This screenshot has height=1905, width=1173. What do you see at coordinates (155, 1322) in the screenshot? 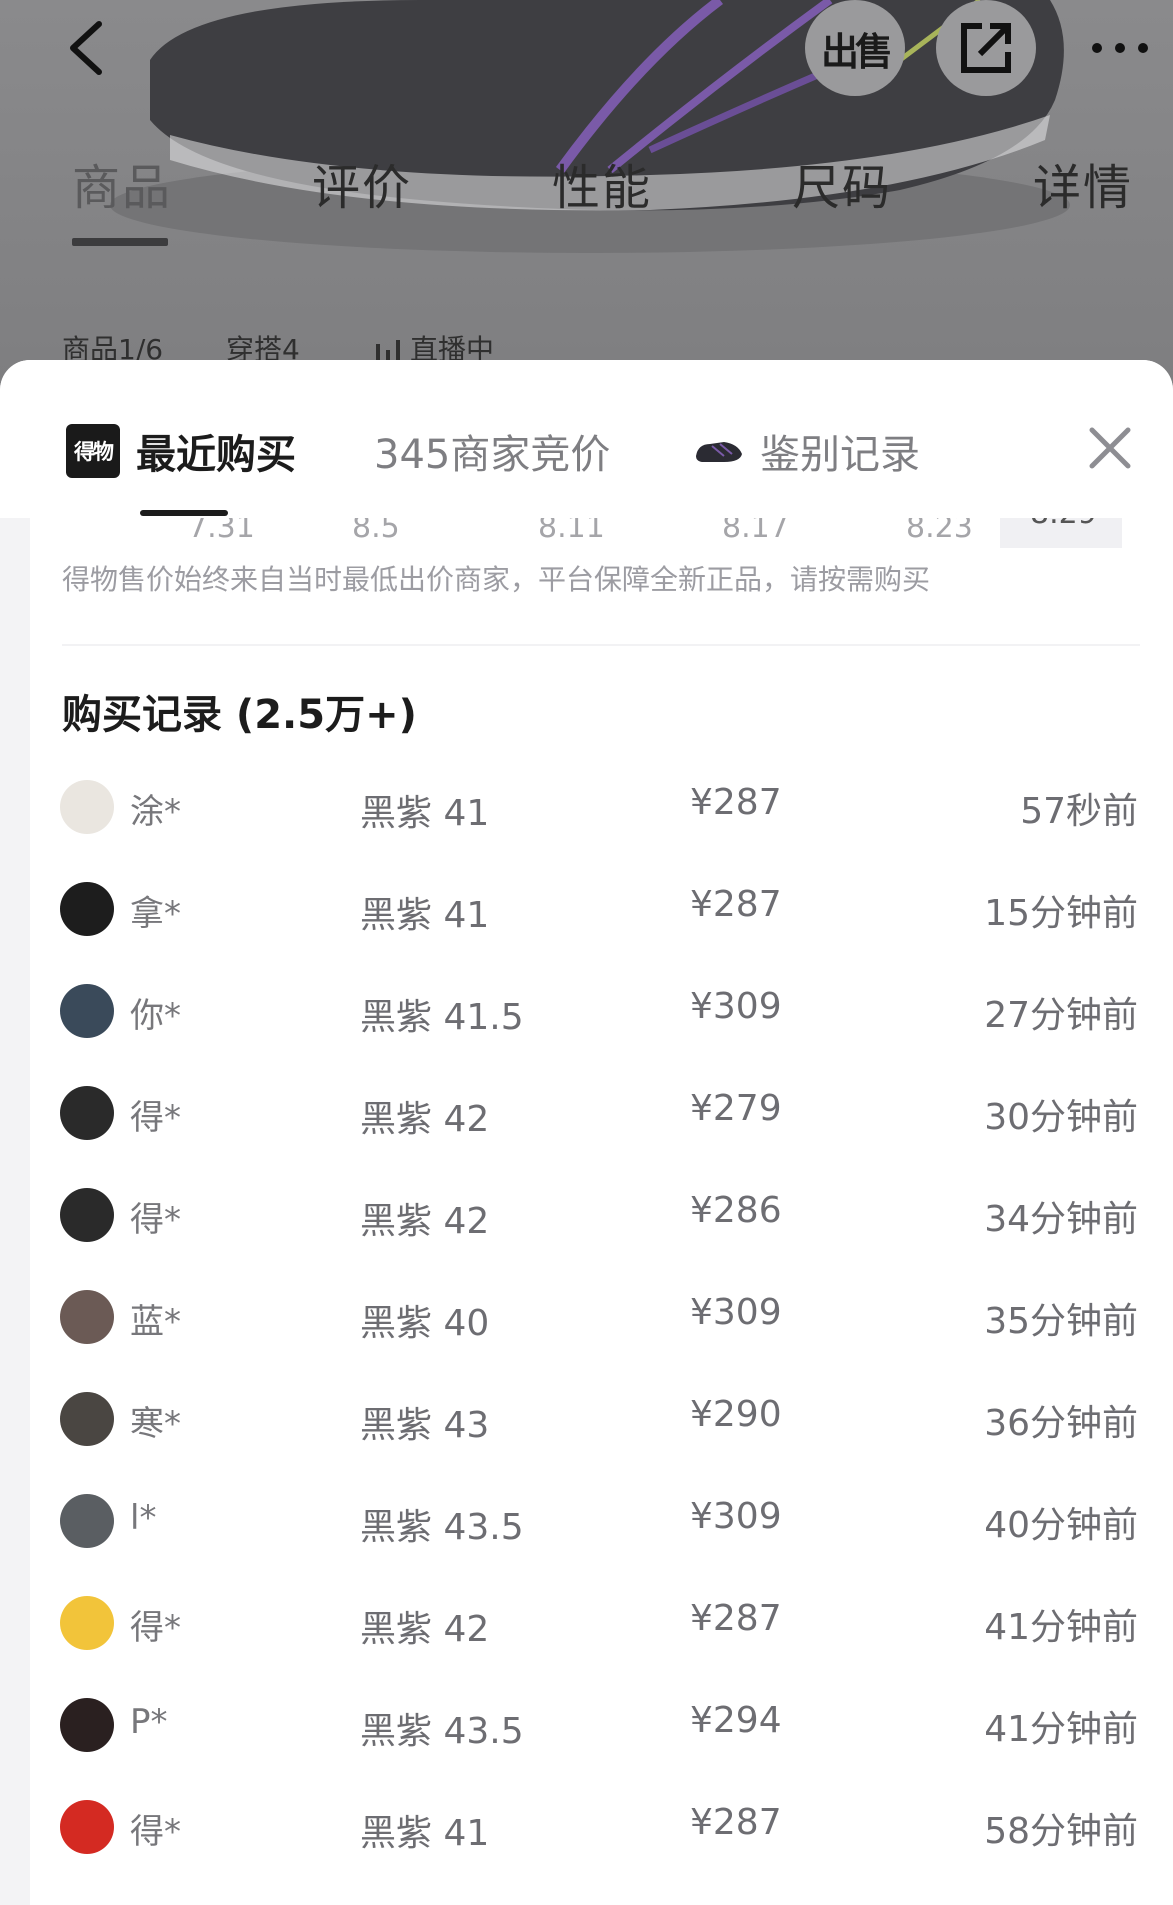
I see `buyer-name: 蓝*` at bounding box center [155, 1322].